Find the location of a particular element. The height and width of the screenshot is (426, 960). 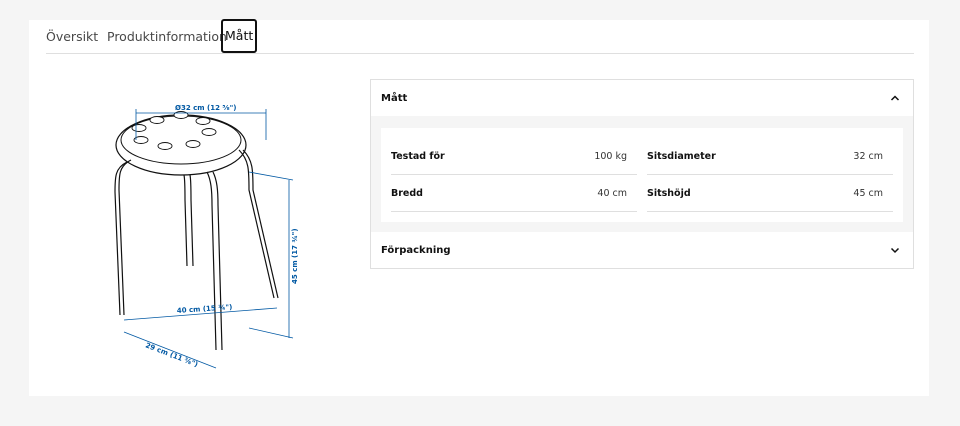

spec-label: Testad för is located at coordinates (418, 156).